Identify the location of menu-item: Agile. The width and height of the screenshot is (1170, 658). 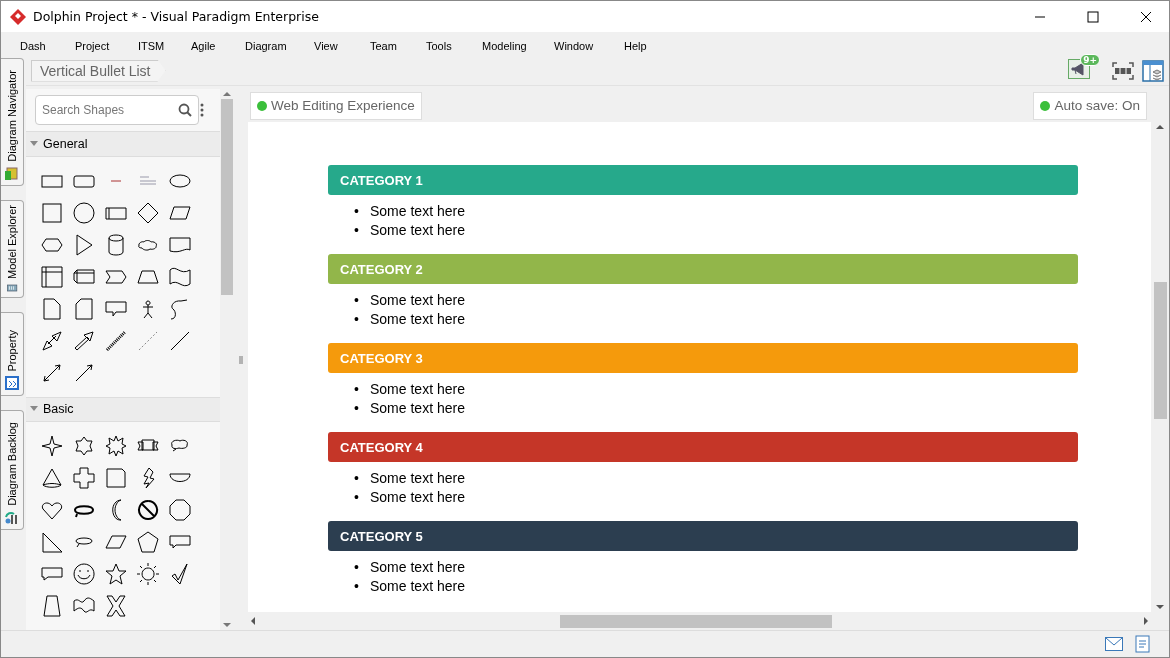
(203, 45).